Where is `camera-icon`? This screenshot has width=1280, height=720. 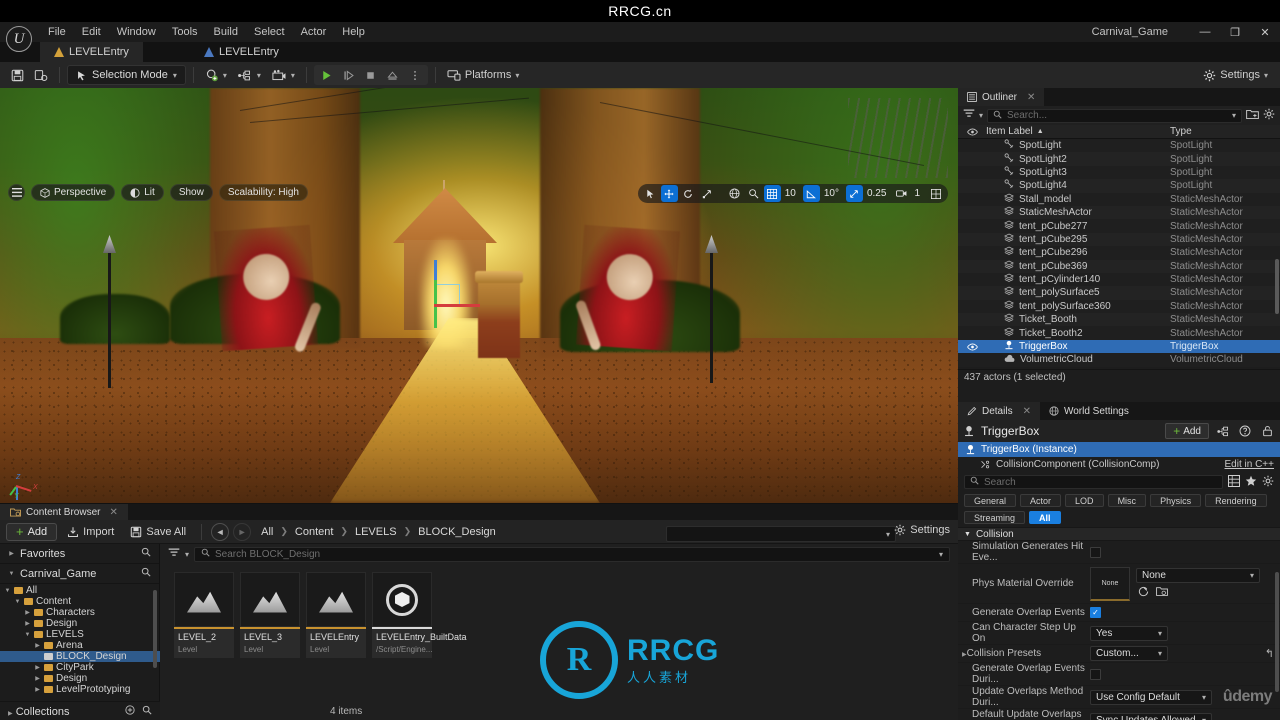
camera-icon is located at coordinates (901, 193).